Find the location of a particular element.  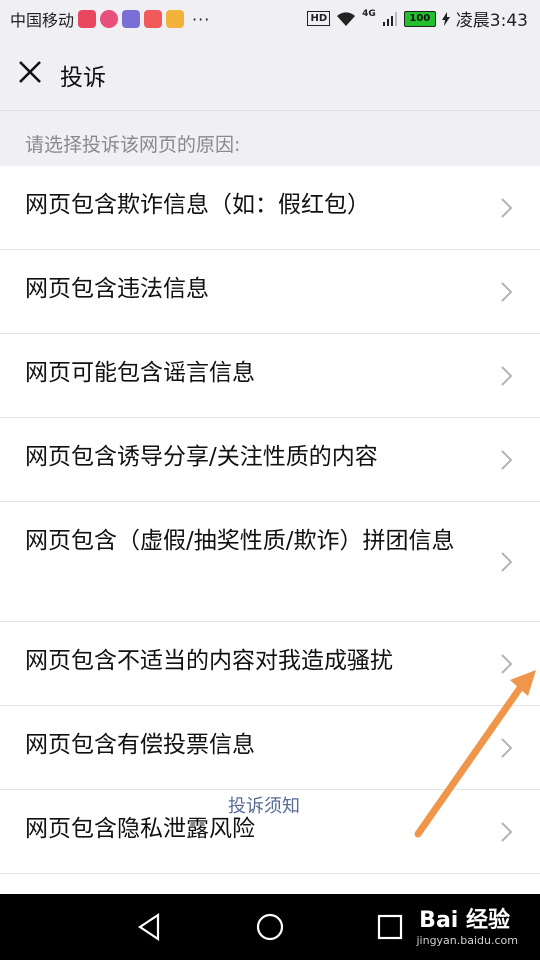

list-item: 网页可能包含谣言信息 is located at coordinates (270, 376).